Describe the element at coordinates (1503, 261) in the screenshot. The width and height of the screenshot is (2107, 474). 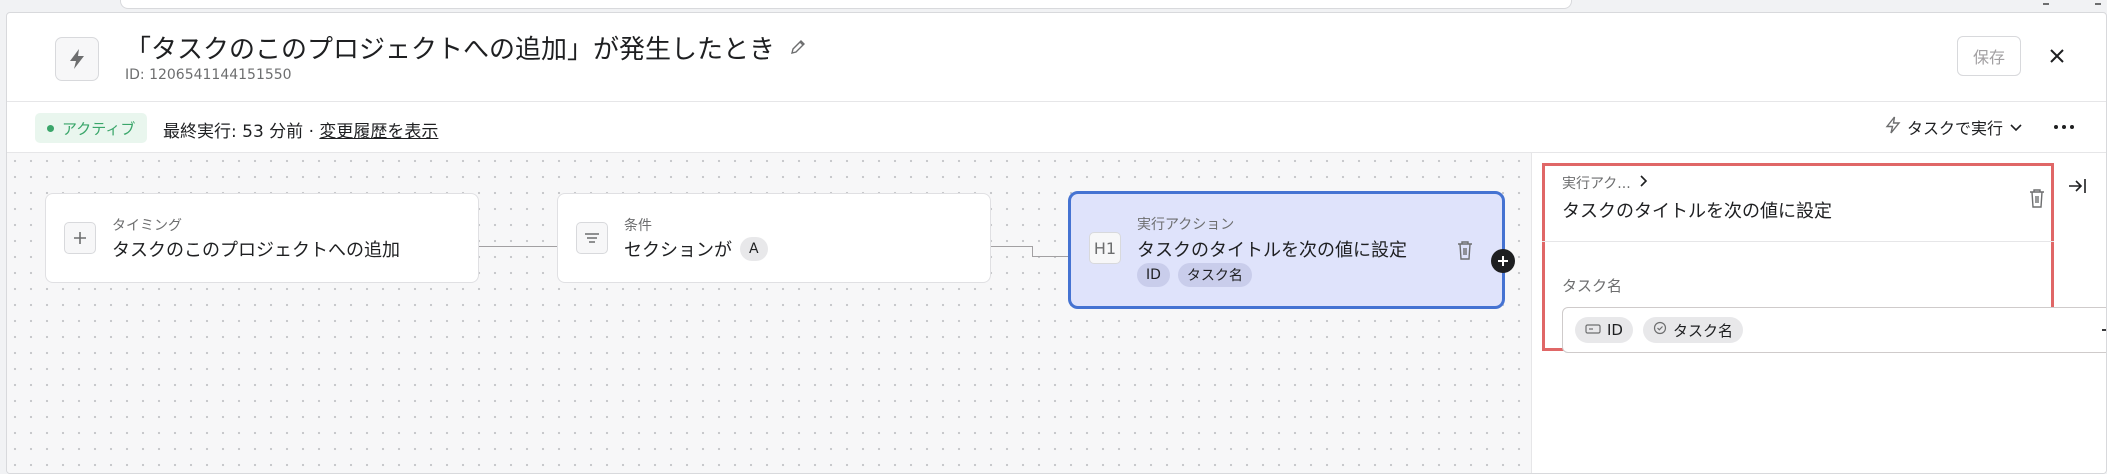
I see `add-step-icon` at that location.